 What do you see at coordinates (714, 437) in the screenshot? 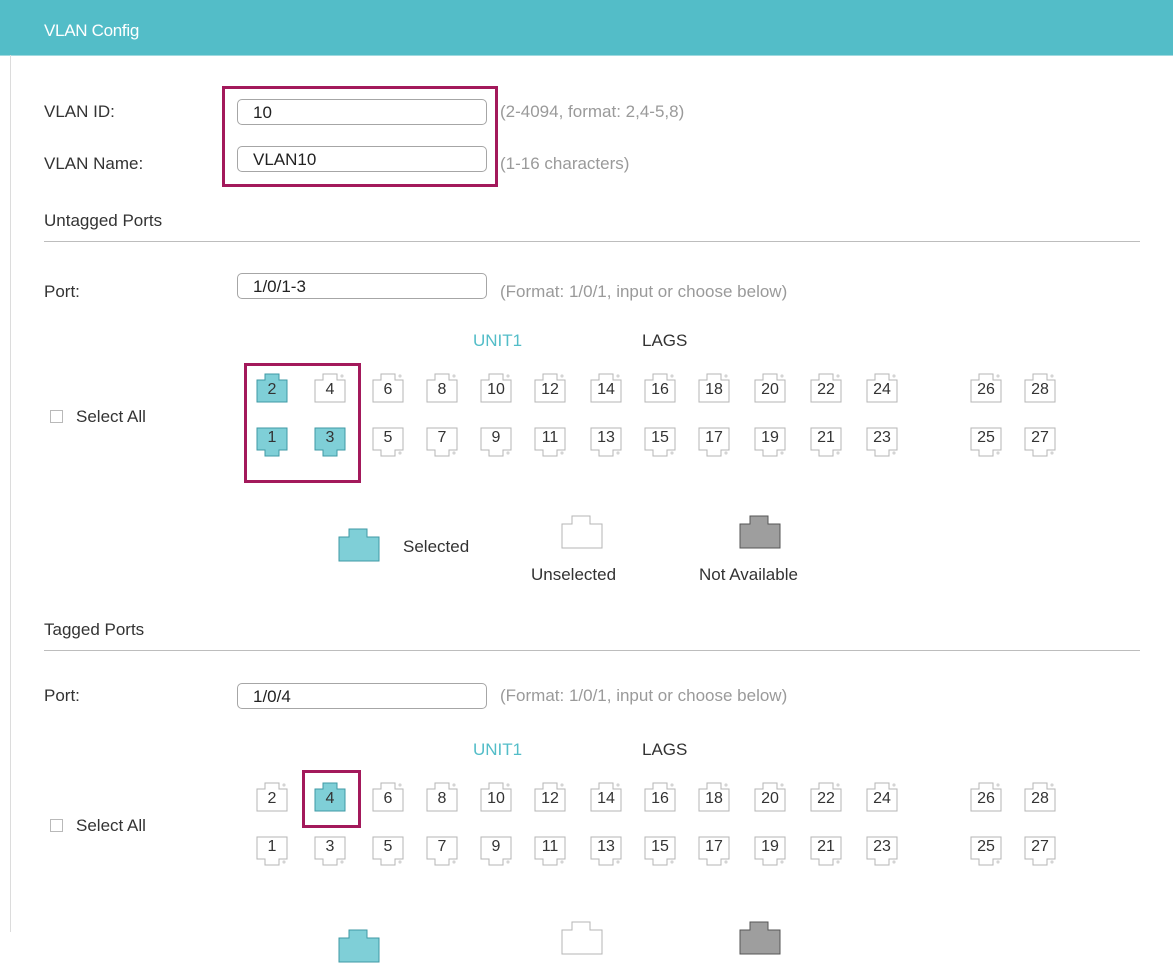
I see `untagged-port-17-label: 17` at bounding box center [714, 437].